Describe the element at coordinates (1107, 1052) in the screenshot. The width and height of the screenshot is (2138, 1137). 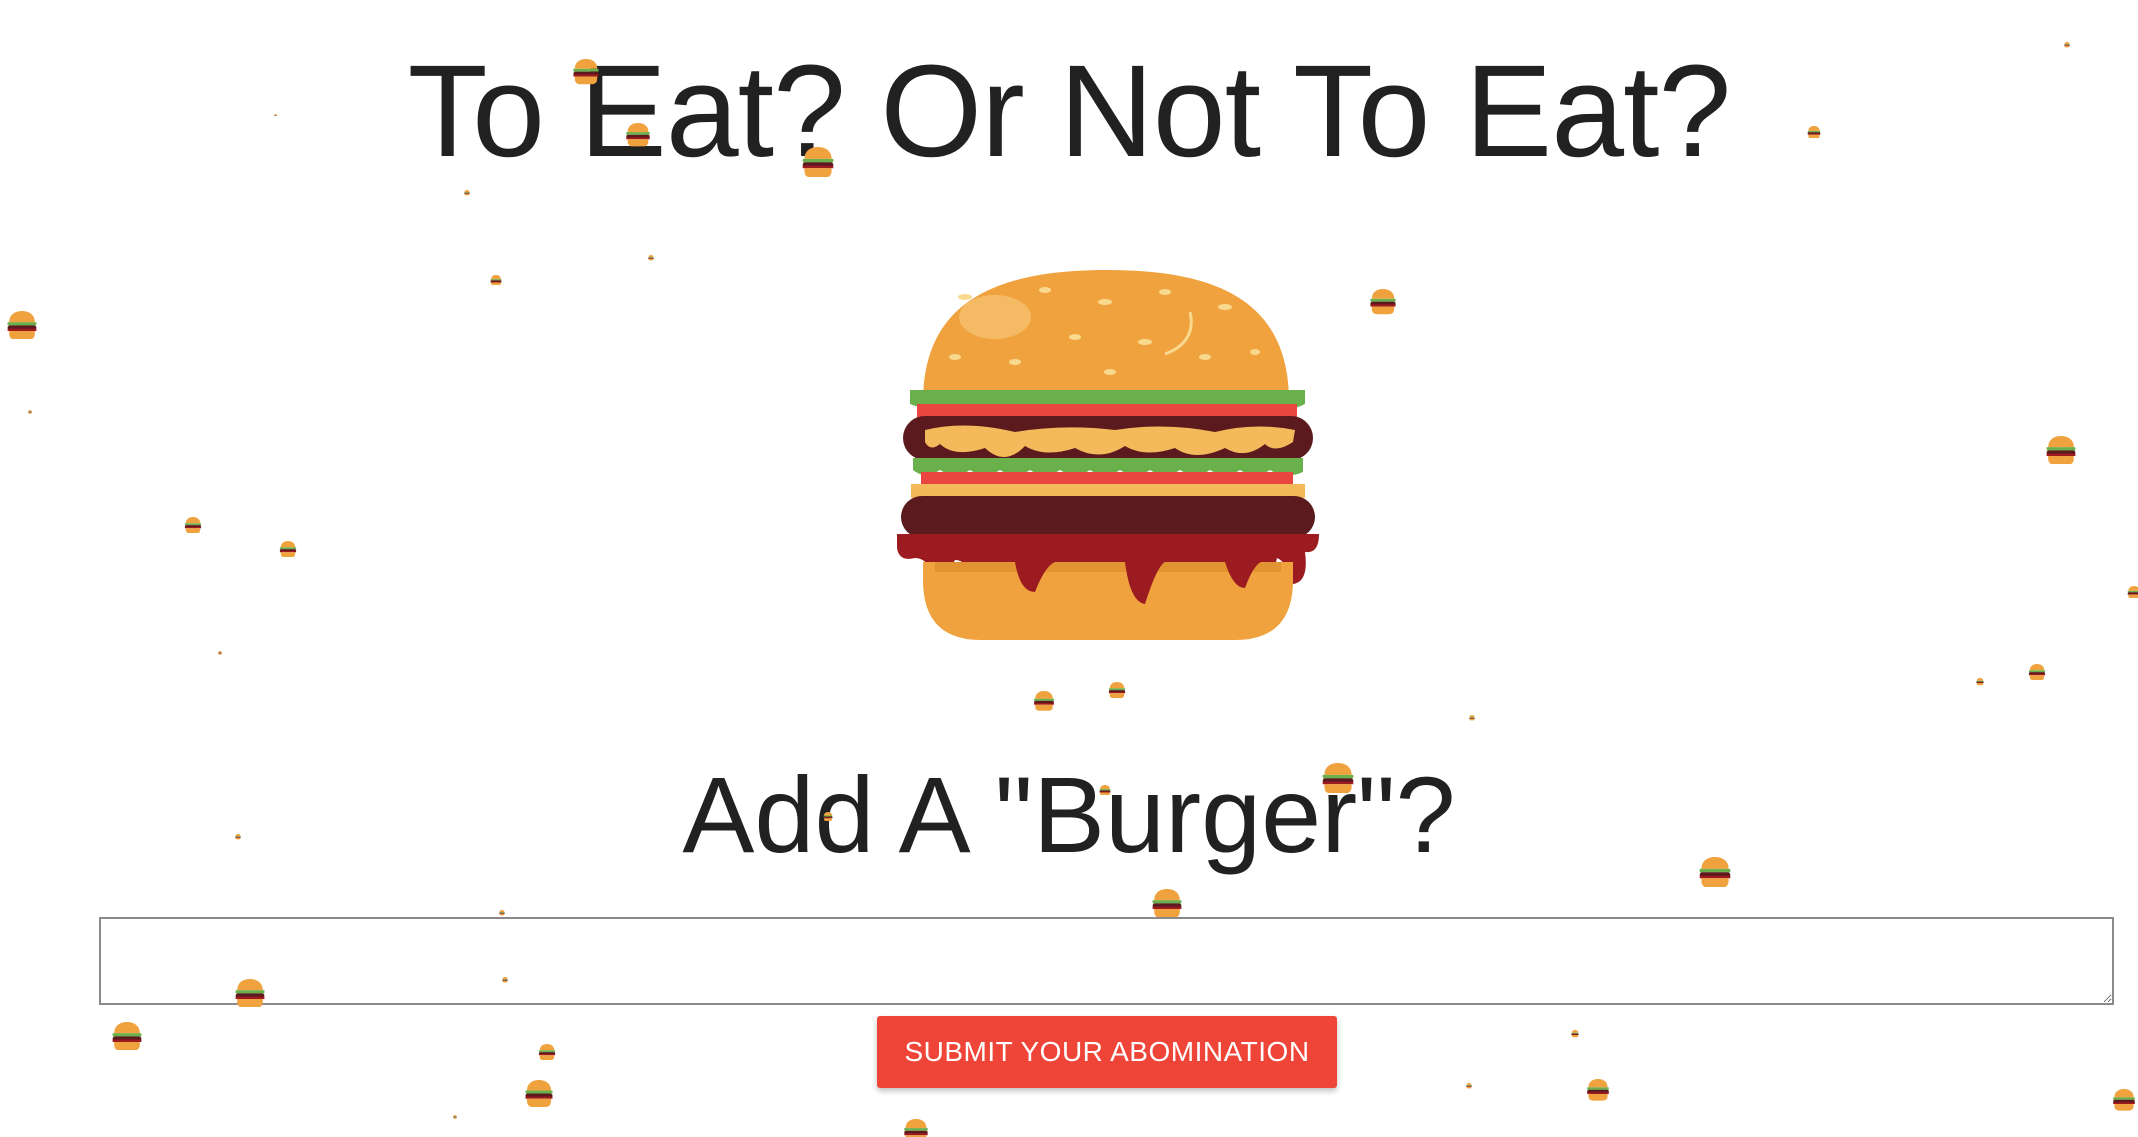
I see `submit-burger-button: SUBMIT YOUR ABOMINATION` at that location.